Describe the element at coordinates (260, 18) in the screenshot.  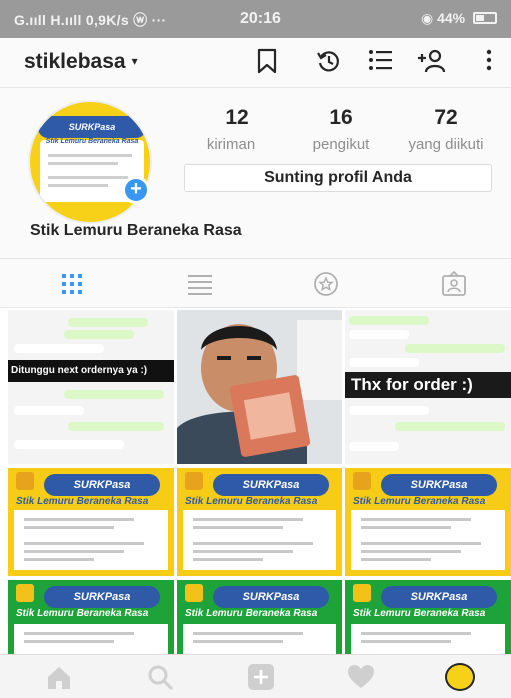
I see `status-time: 20:16` at that location.